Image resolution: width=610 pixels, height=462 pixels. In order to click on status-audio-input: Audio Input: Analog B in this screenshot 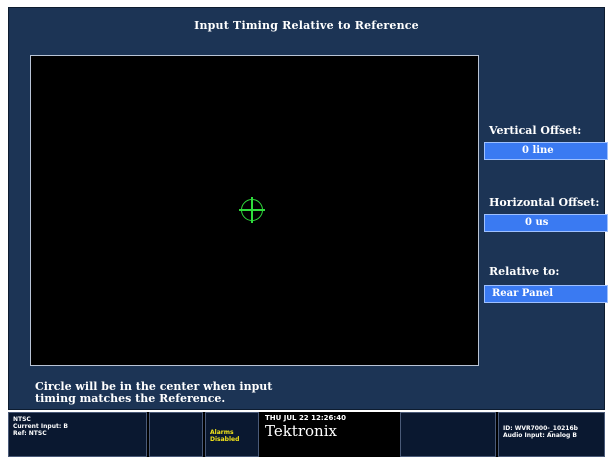, I will do `click(540, 435)`.